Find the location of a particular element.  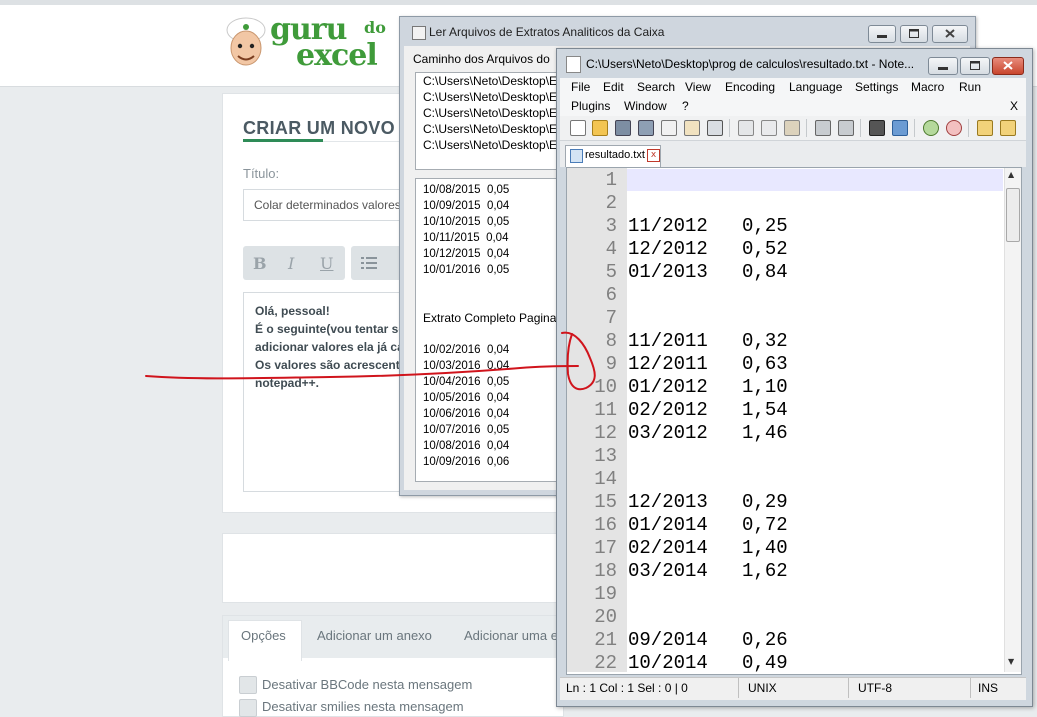

open-file-icon is located at coordinates (600, 128).